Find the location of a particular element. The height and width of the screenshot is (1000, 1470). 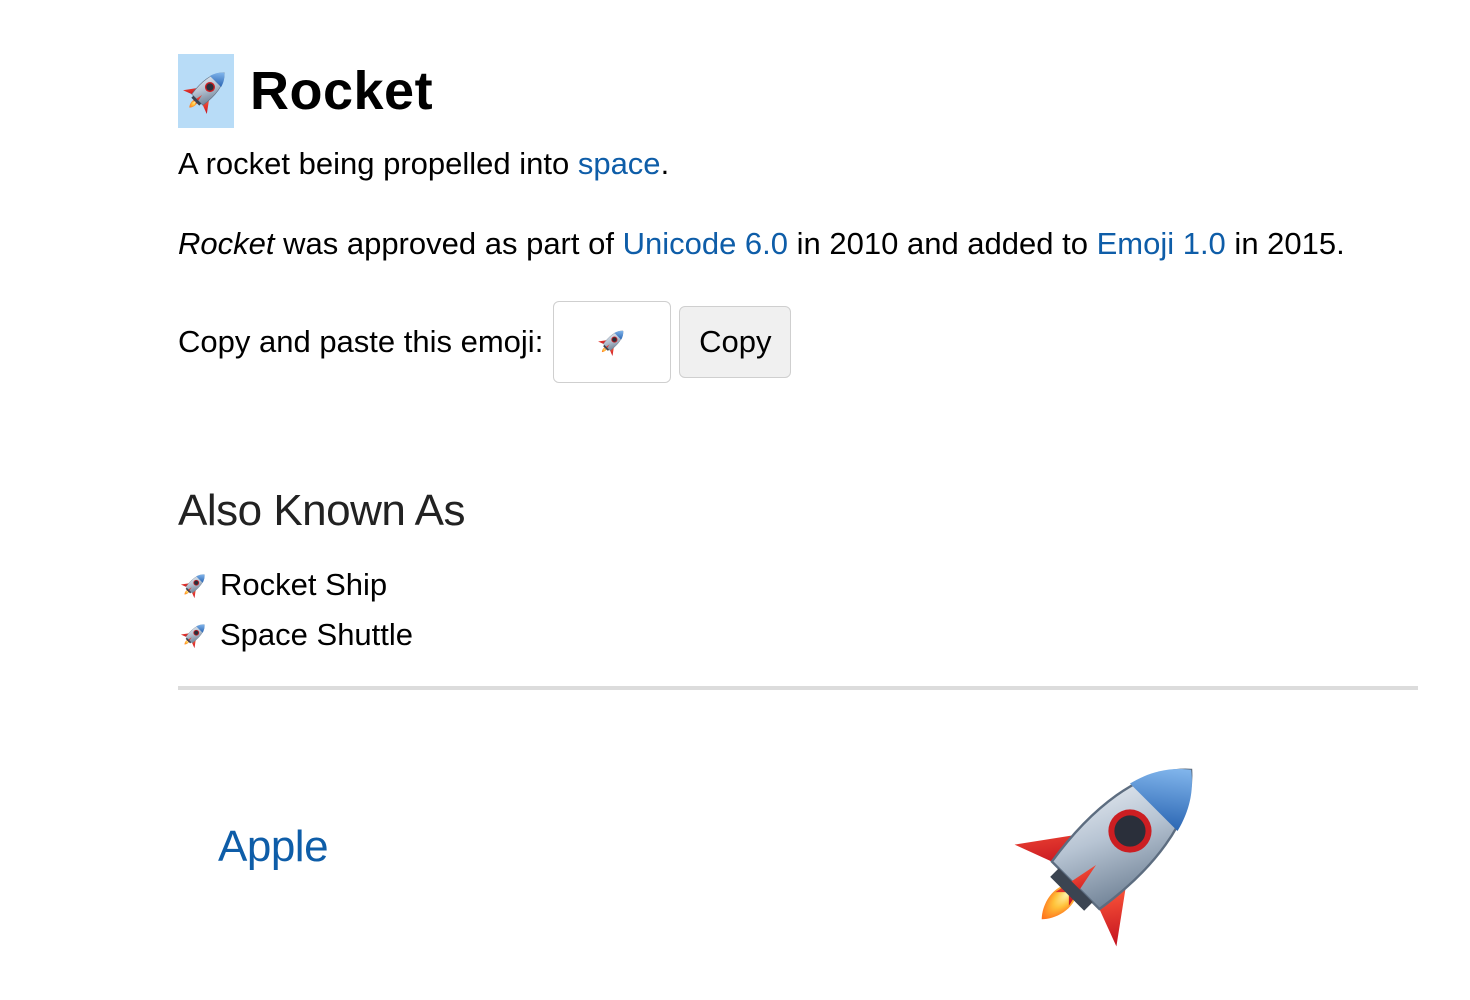

description-suffix: . is located at coordinates (665, 163).